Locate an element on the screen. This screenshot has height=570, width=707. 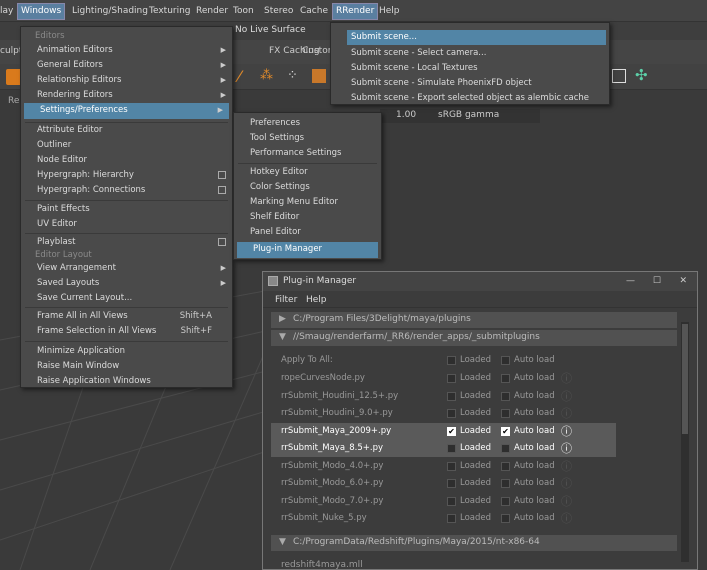
menu-texturing: Texturing is located at coordinates (170, 11).